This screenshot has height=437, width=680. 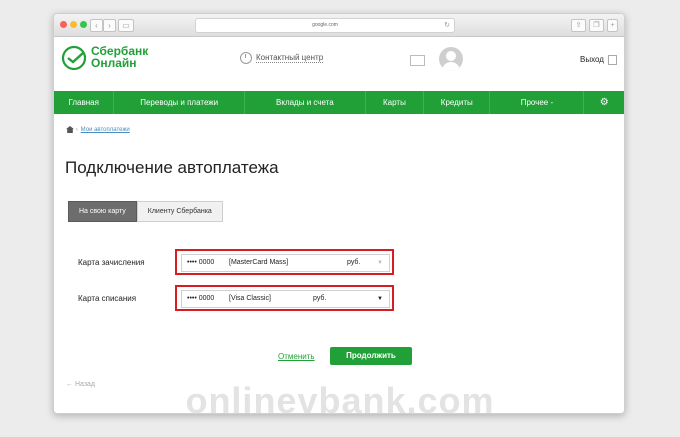 What do you see at coordinates (290, 58) in the screenshot?
I see `contact-center-label: Контактный центр` at bounding box center [290, 58].